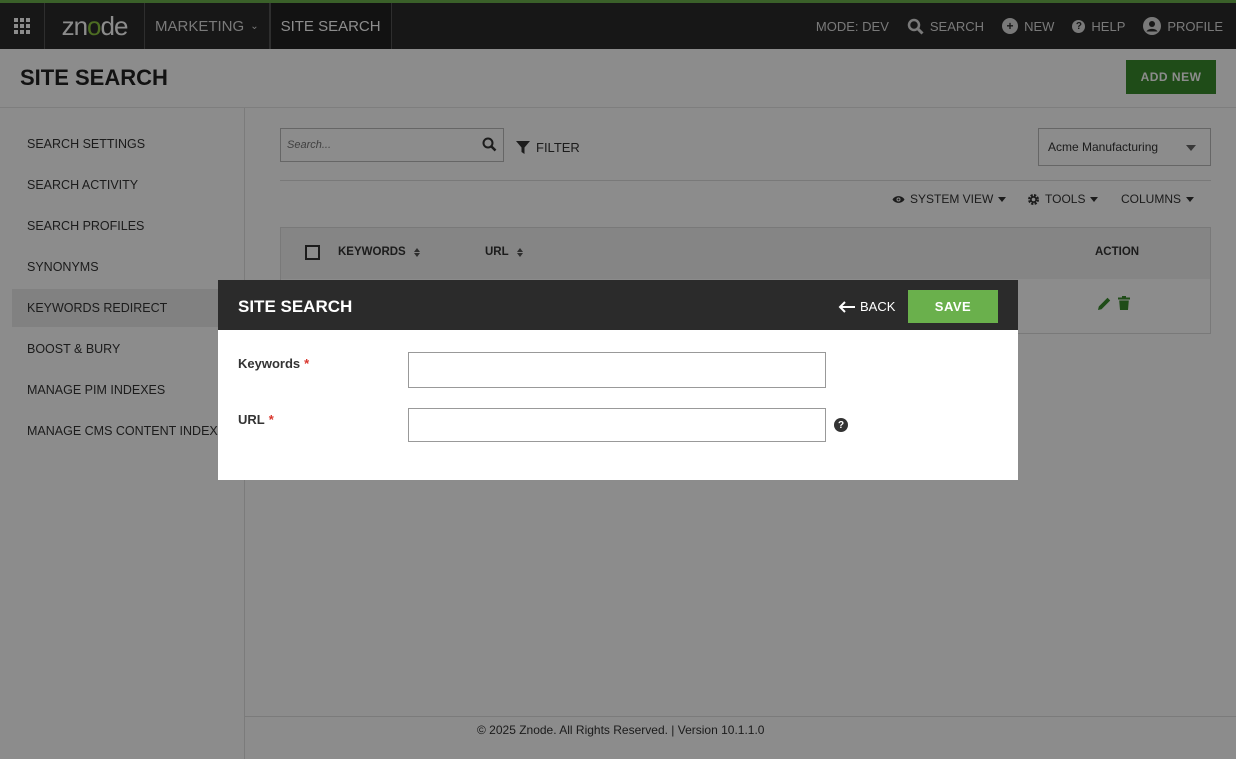 This screenshot has width=1236, height=759. Describe the element at coordinates (617, 370) in the screenshot. I see `keywords-input` at that location.